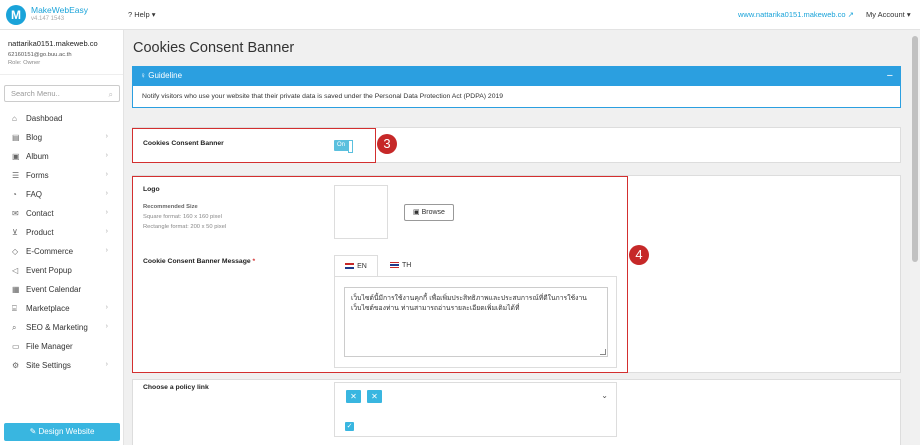  Describe the element at coordinates (387, 144) in the screenshot. I see `annotation-marker-3: 3` at that location.